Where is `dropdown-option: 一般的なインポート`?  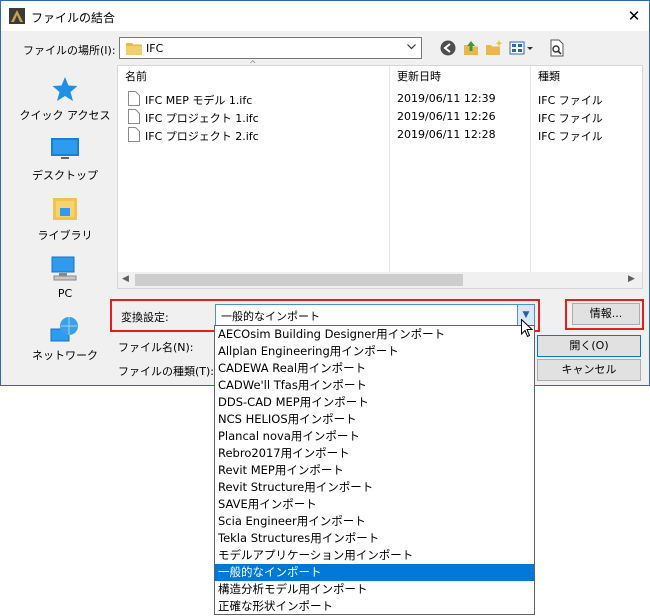 dropdown-option: 一般的なインポート is located at coordinates (374, 572).